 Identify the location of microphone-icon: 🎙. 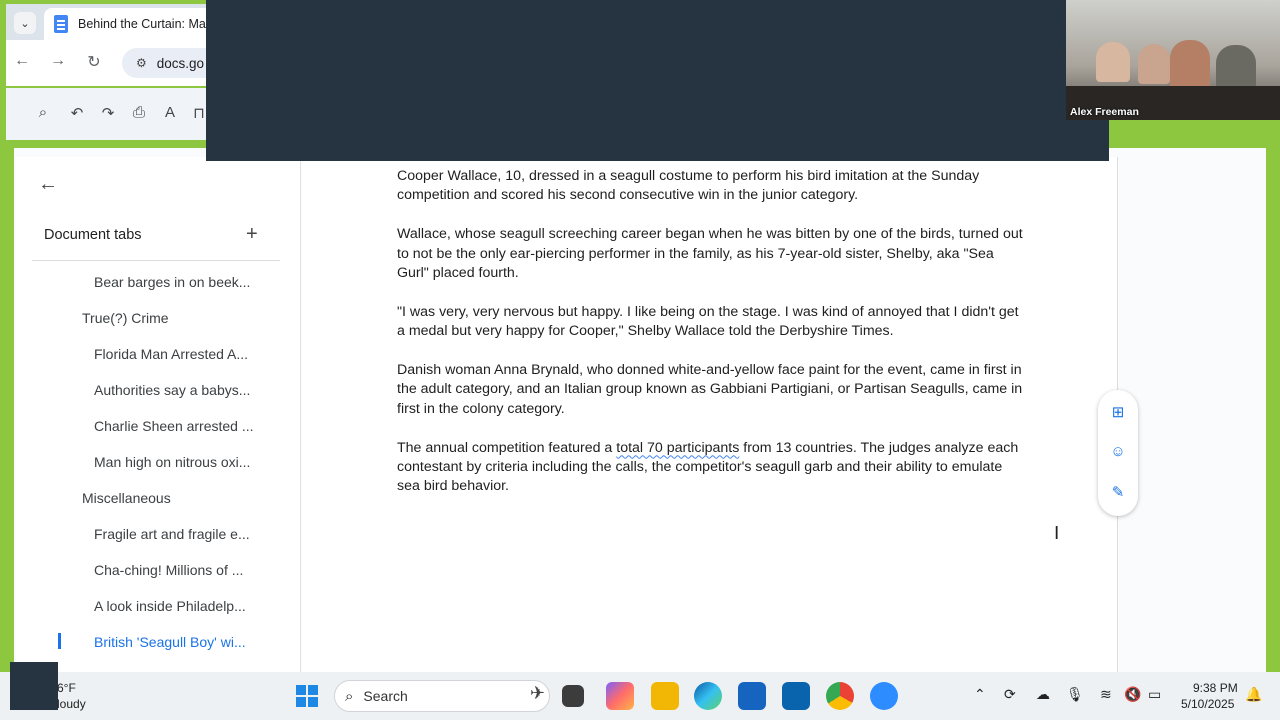
(1075, 694).